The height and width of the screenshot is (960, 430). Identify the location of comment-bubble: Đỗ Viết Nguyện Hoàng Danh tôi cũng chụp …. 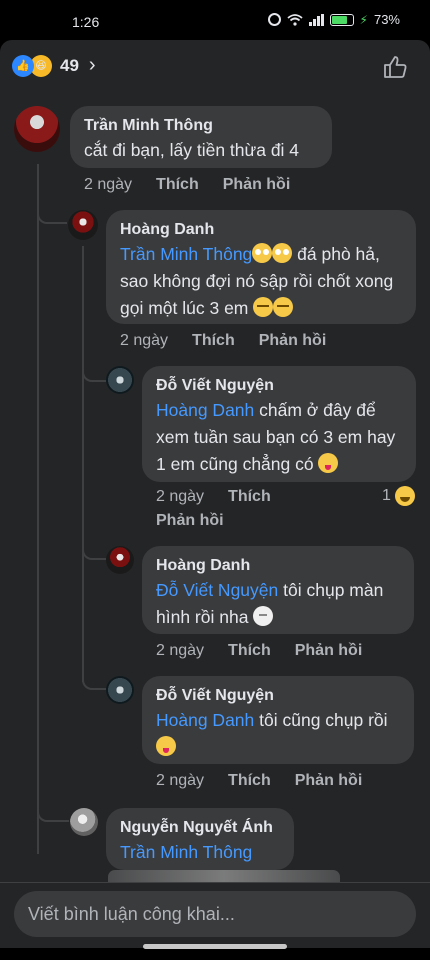
(278, 720).